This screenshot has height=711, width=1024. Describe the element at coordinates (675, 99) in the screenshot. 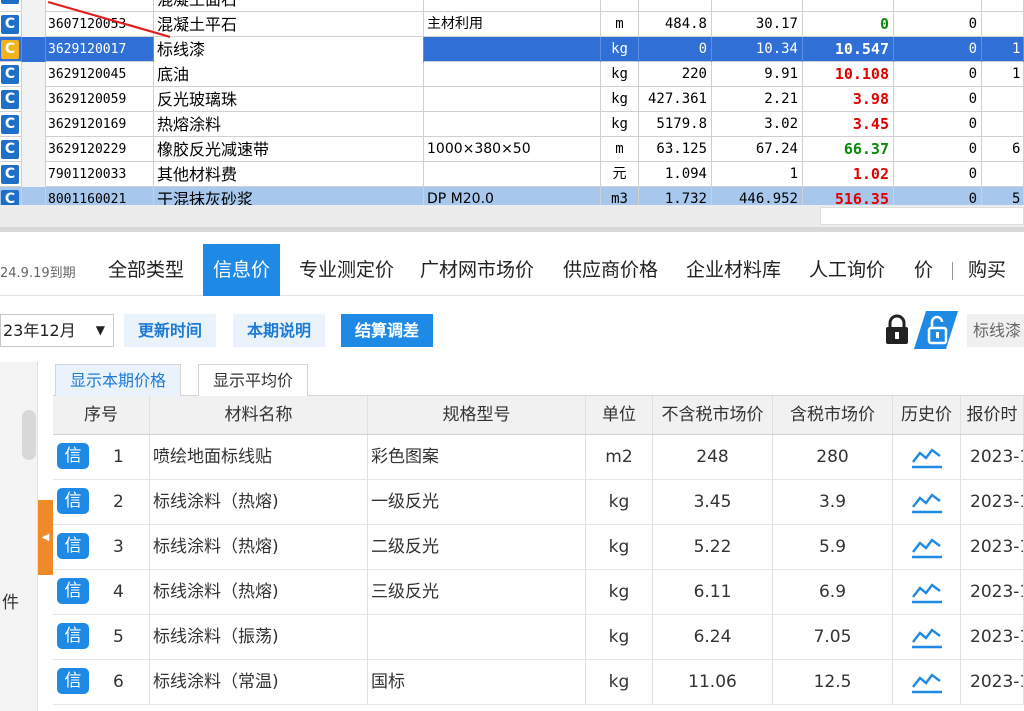

I see `grid-cell-qty: 427.361` at that location.